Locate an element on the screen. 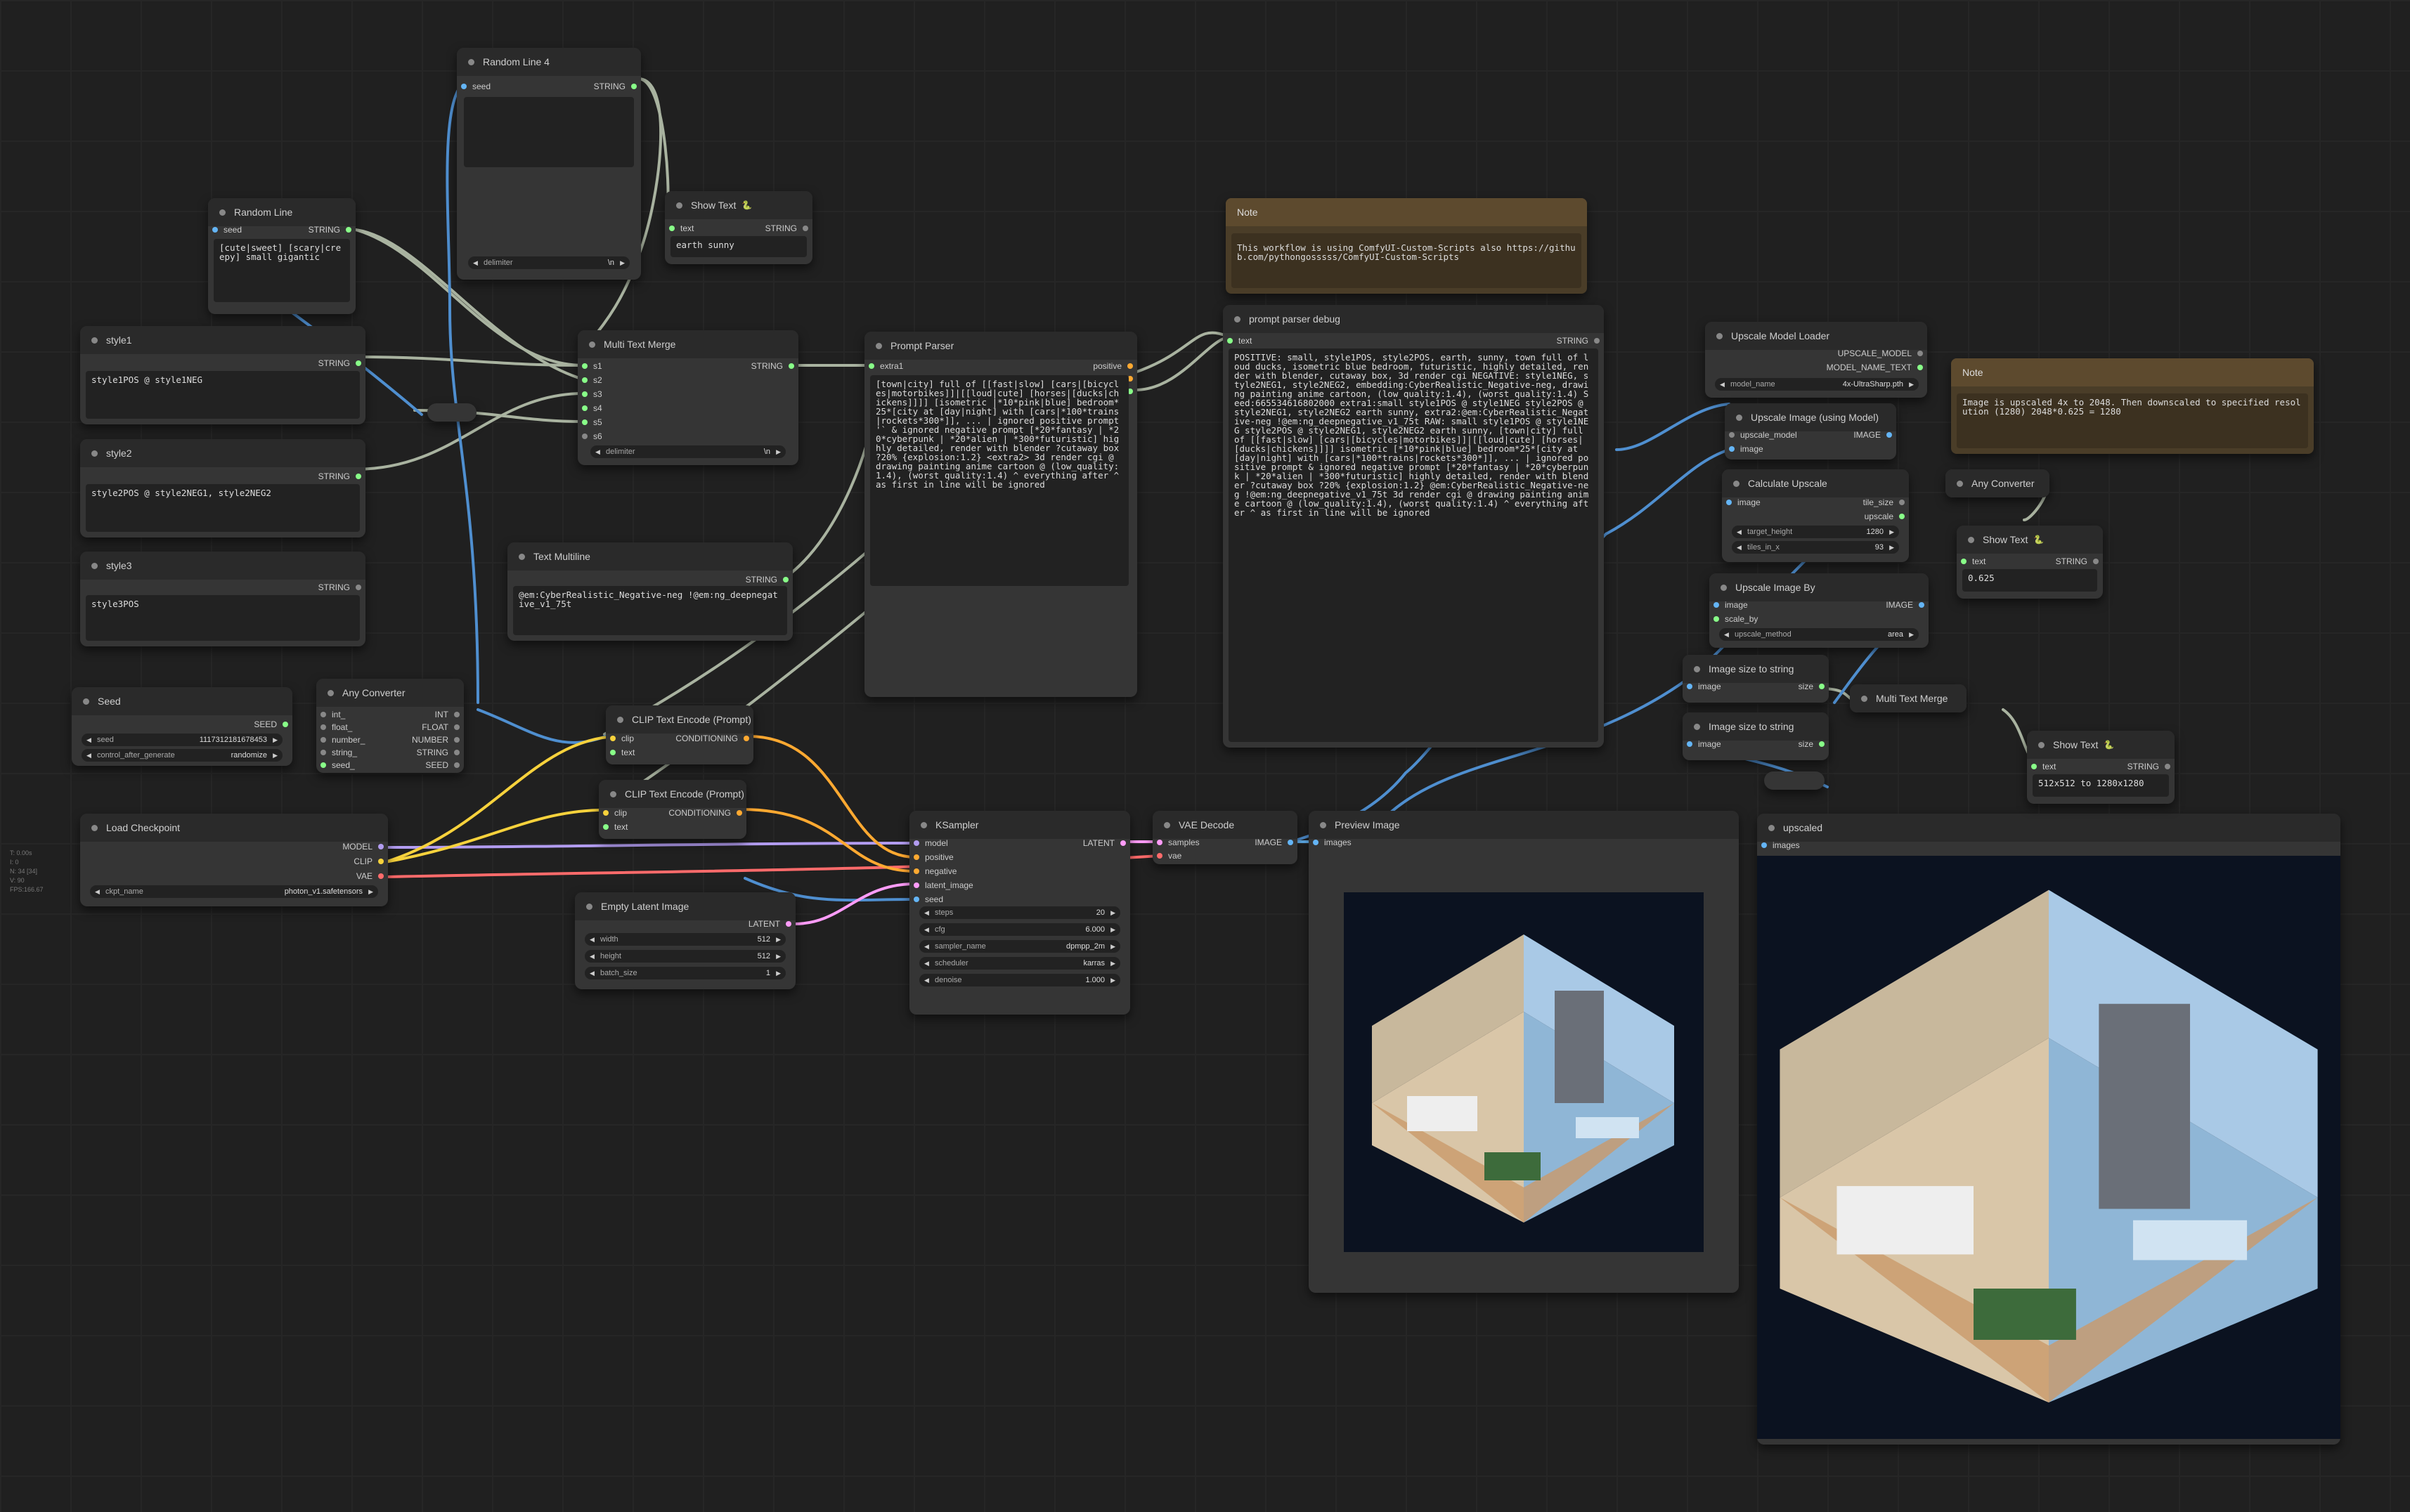 This screenshot has width=2410, height=1512. upscaled-node: upscaled images is located at coordinates (2048, 1129).